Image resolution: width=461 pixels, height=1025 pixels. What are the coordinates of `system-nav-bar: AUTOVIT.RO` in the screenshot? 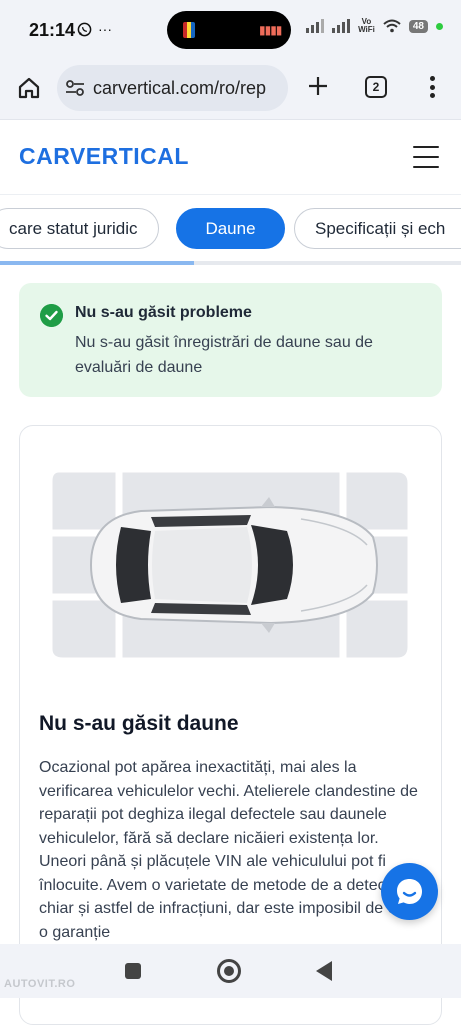 It's located at (230, 971).